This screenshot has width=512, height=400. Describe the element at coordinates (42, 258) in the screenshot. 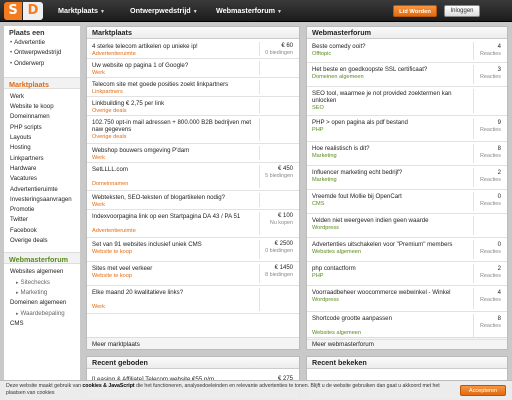

I see `sidebar-title-webmasterforum: Webmasterforum` at that location.